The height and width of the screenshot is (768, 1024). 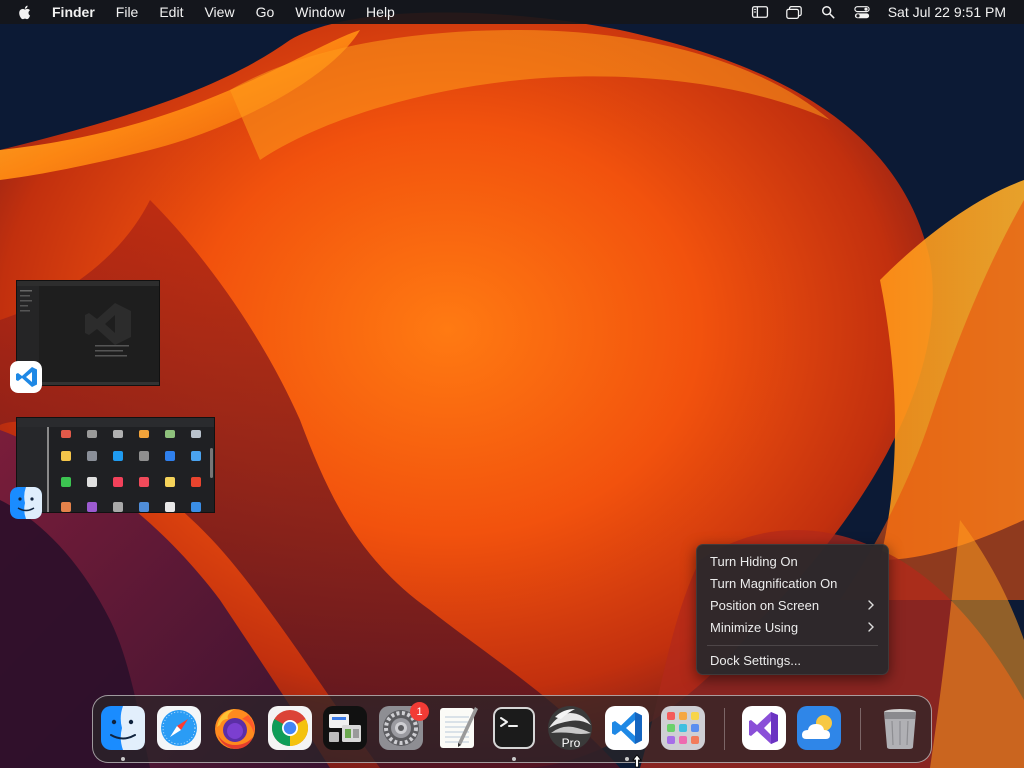 I want to click on dock-item-chrome, so click(x=290, y=728).